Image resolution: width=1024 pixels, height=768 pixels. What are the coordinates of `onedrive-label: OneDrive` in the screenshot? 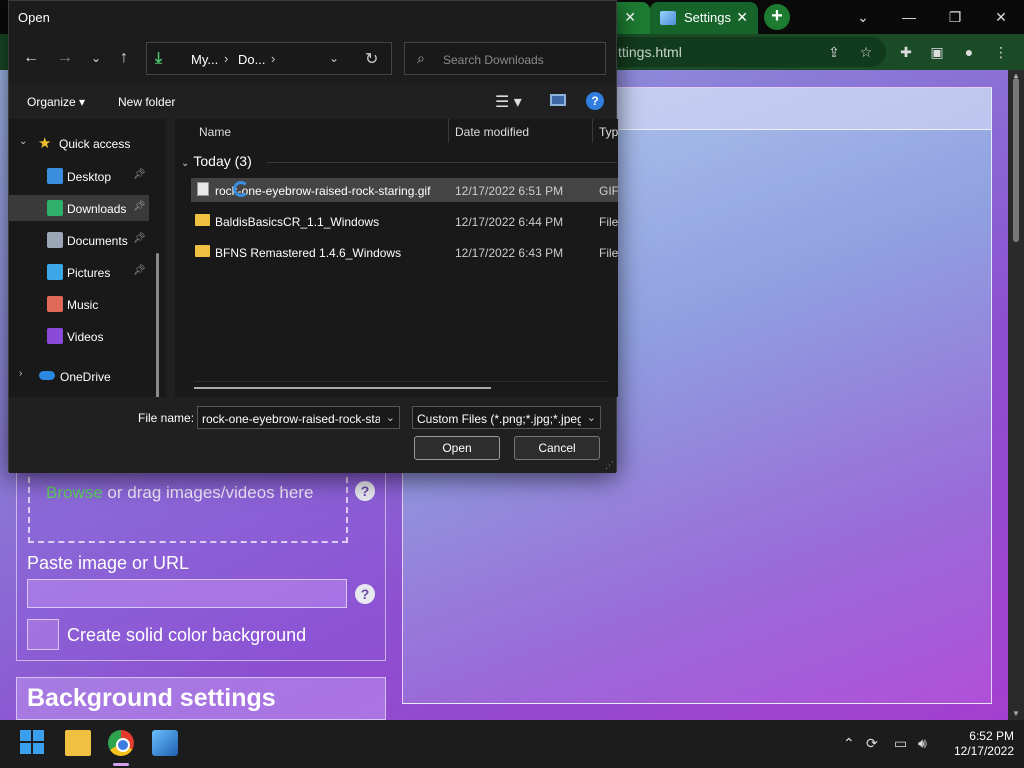 It's located at (85, 377).